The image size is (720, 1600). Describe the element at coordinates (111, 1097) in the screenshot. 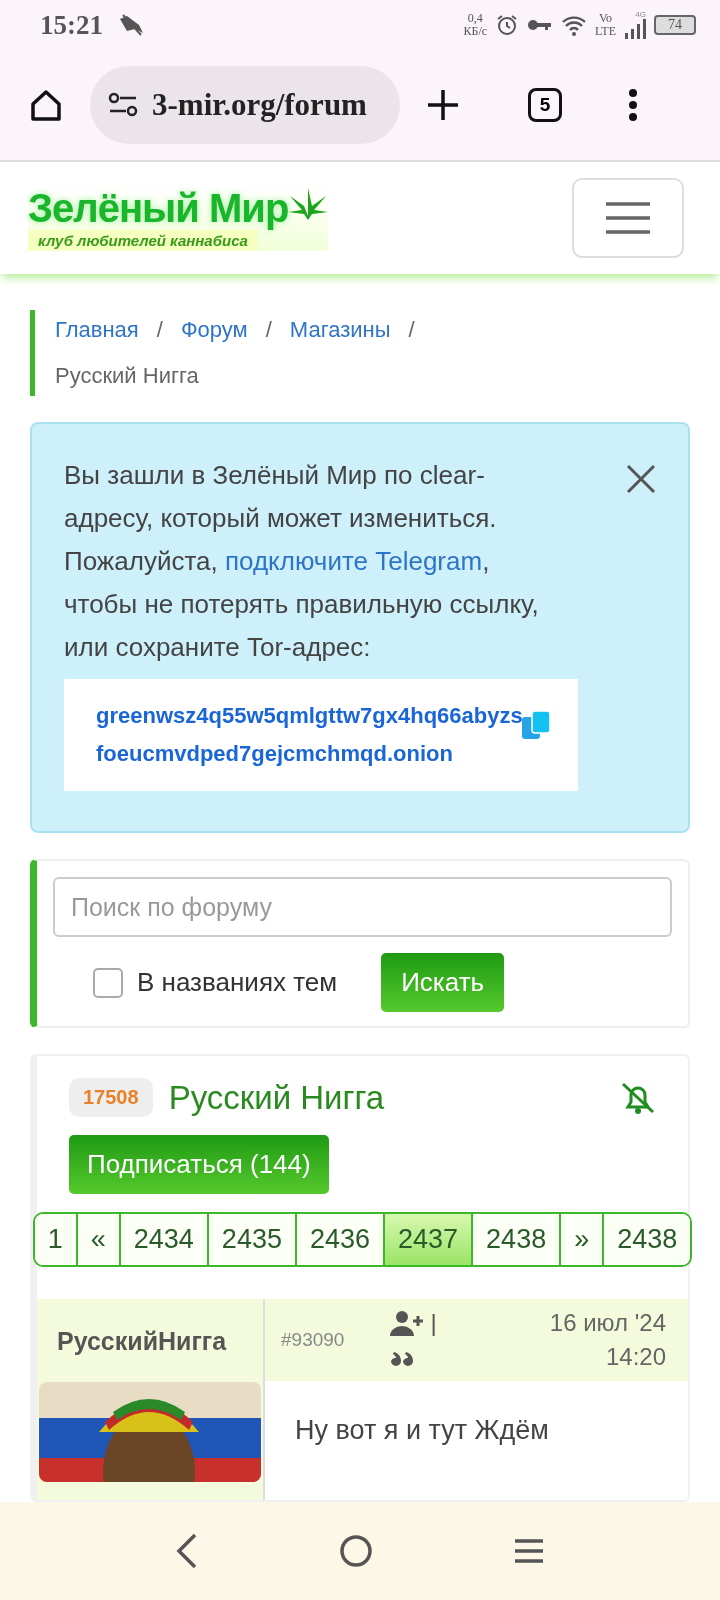

I see `topic-id: 17508` at that location.